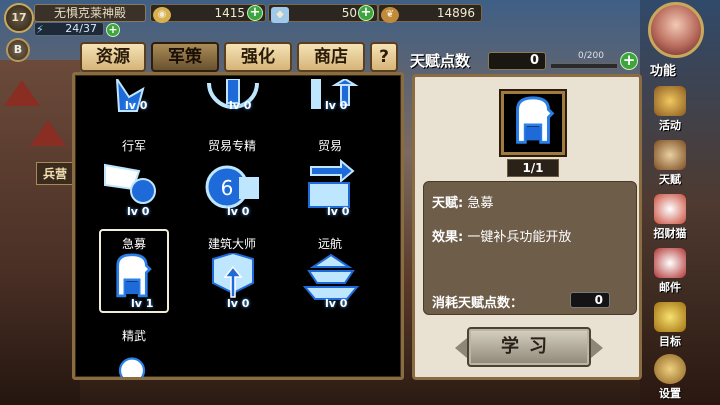 Image resolution: width=720 pixels, height=405 pixels. Describe the element at coordinates (530, 248) in the screenshot. I see `talent-info-box: 天赋: 急募 效果: 一键补兵功能开放 消耗天赋点数： 0` at that location.